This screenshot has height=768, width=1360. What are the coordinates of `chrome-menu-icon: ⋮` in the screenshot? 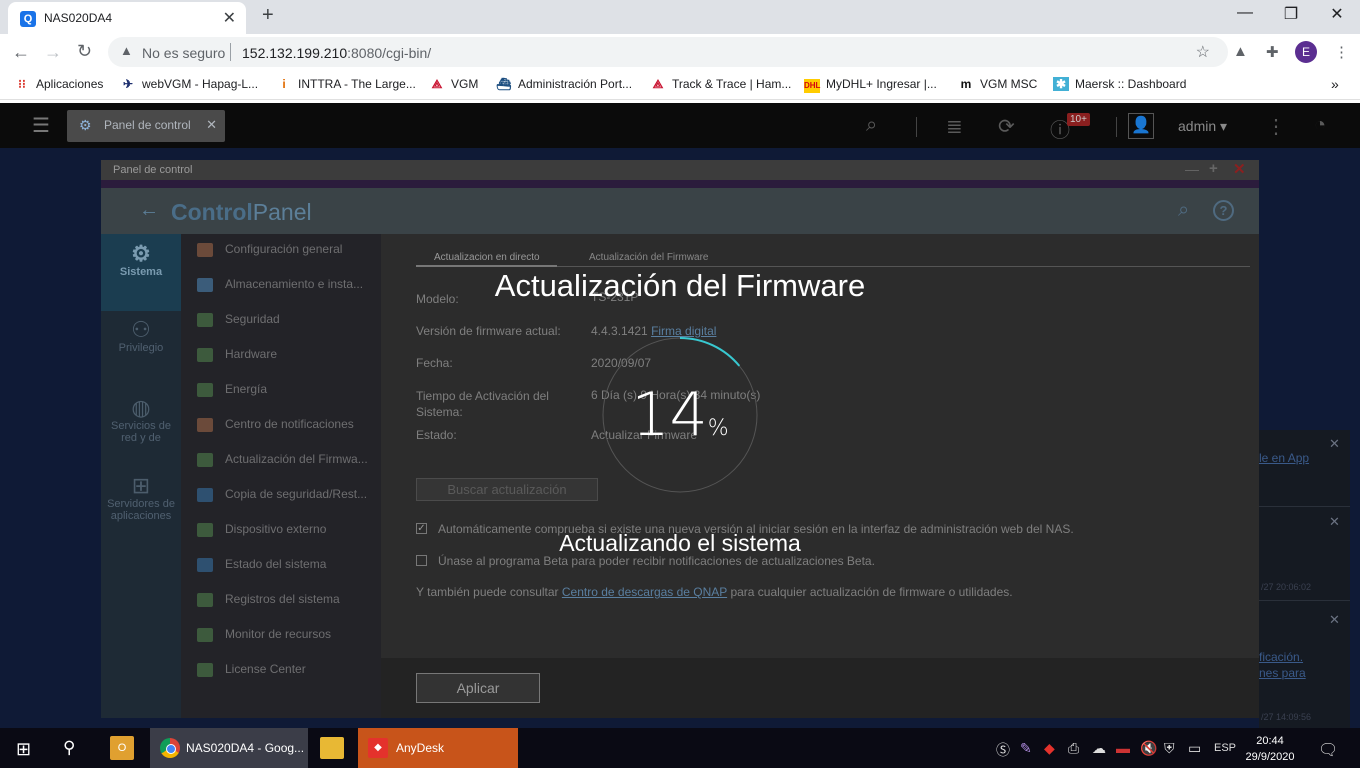 It's located at (1341, 52).